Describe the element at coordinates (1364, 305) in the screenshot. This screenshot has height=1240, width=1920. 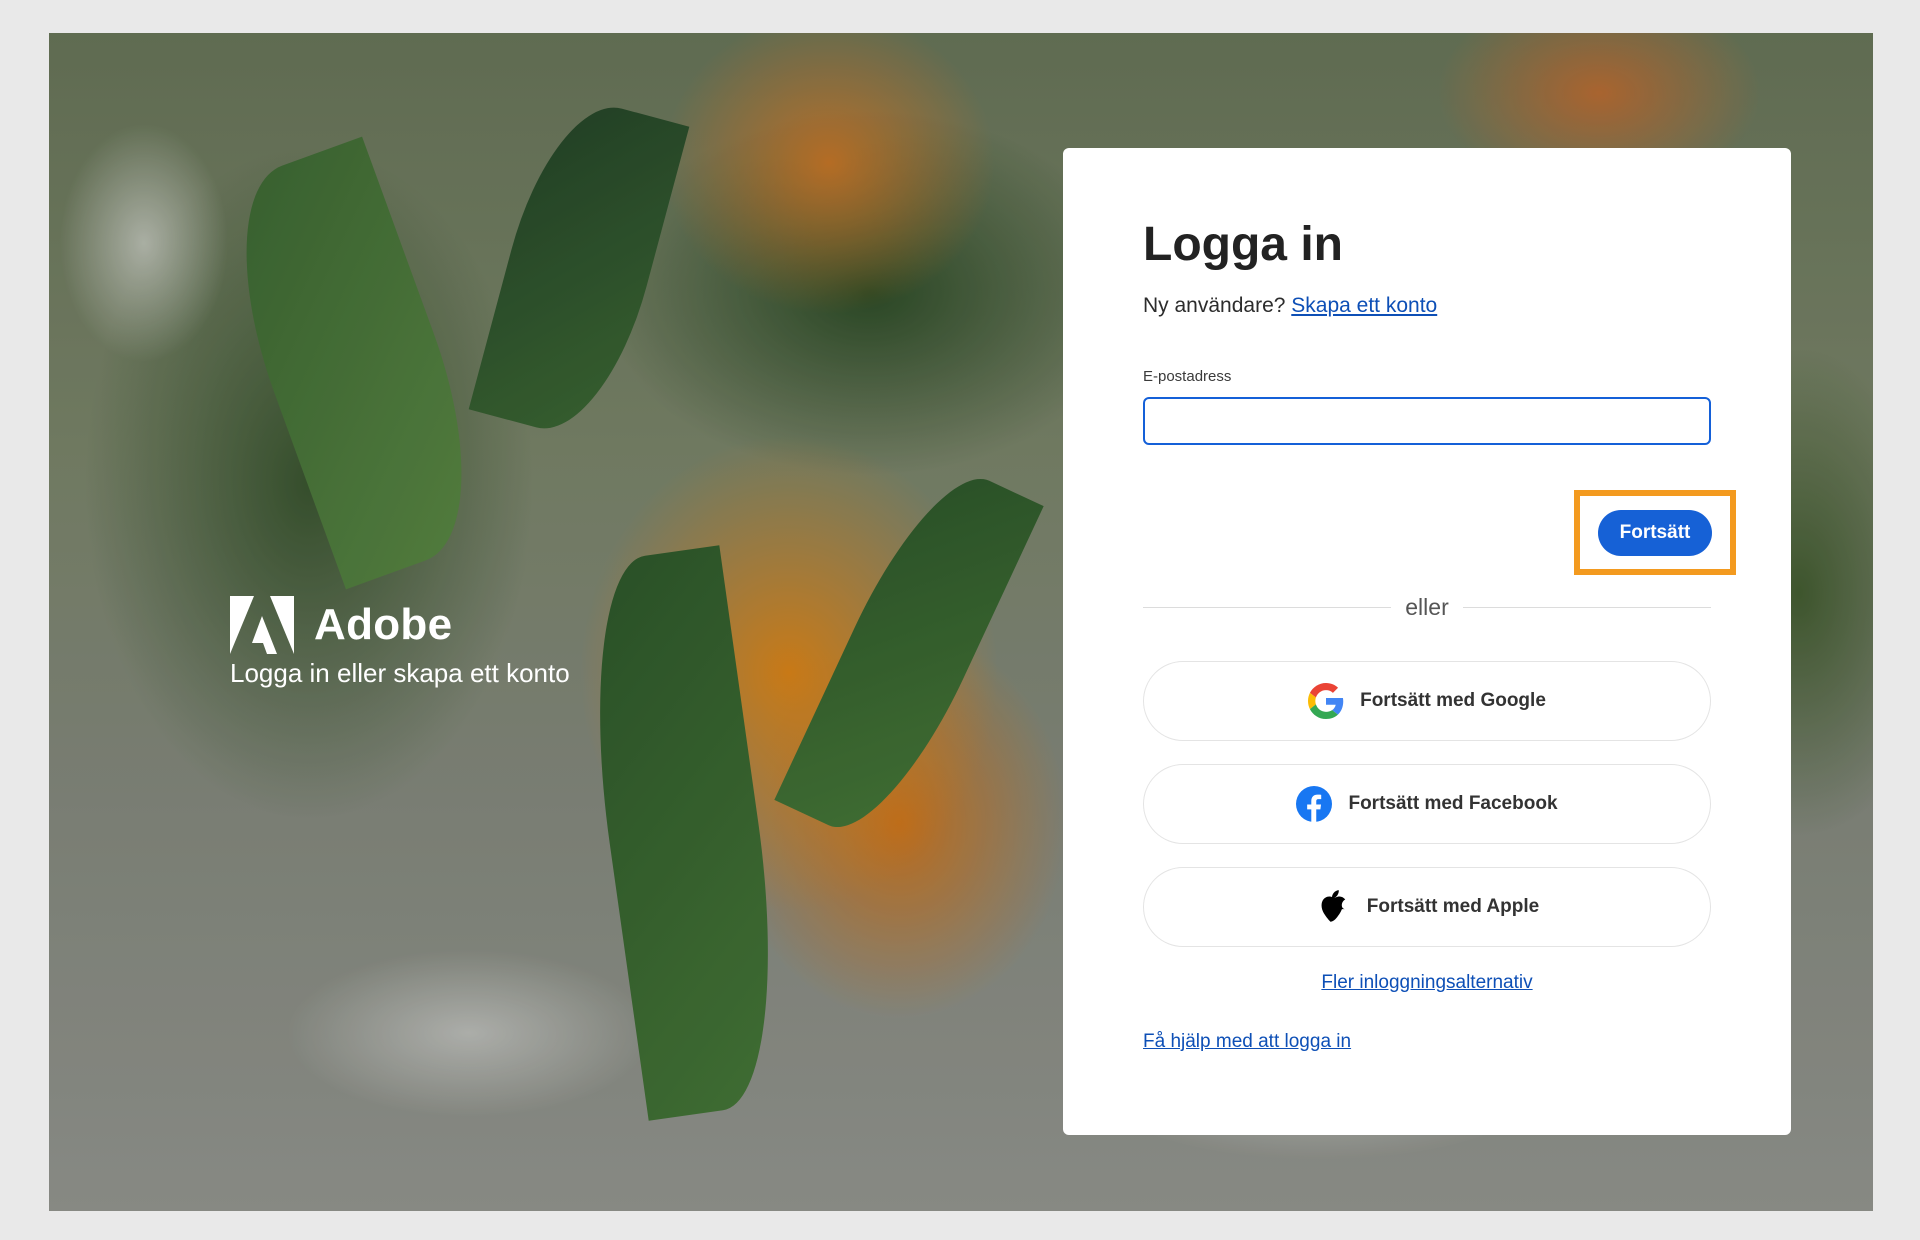
I see `create-account-link: Skapa ett konto` at that location.